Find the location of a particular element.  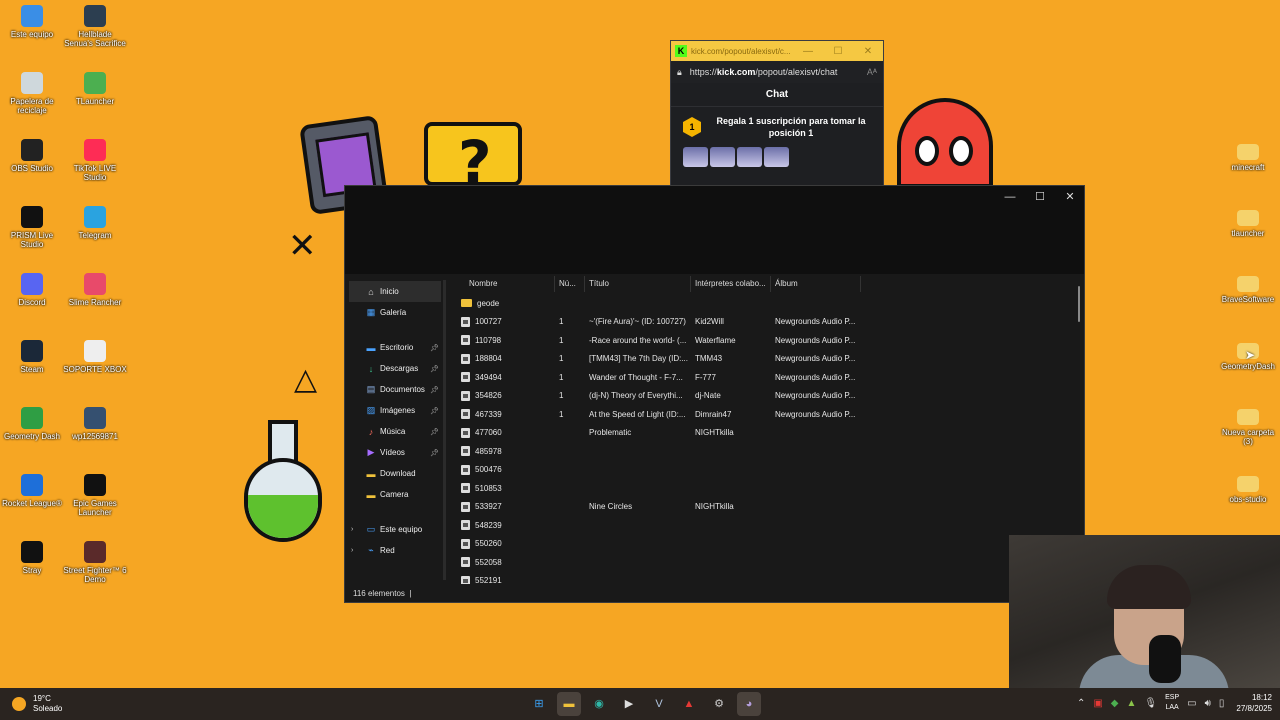

desktop-icon-item: Geometry Dash is located at coordinates (32, 424).